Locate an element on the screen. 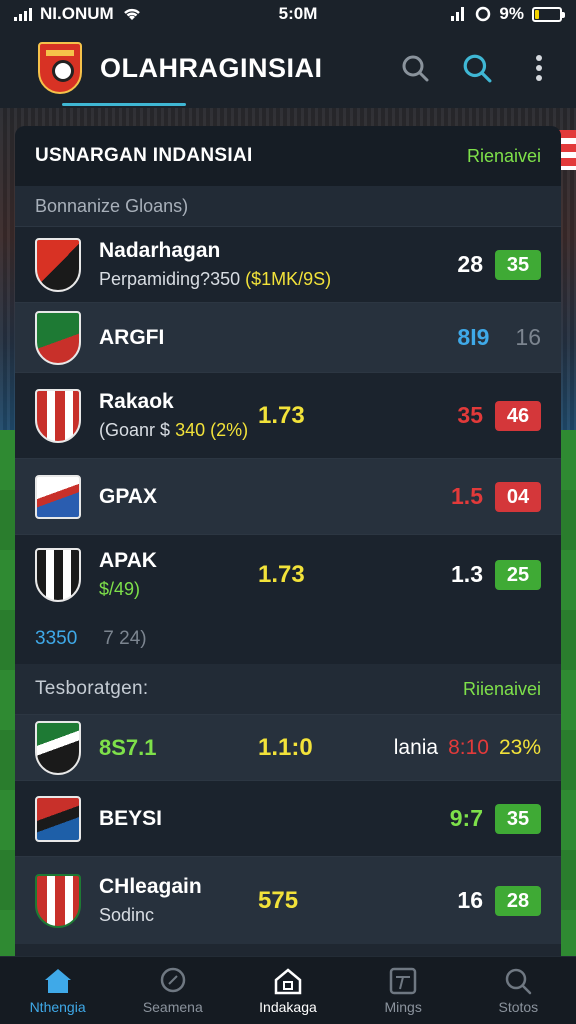 The height and width of the screenshot is (1024, 576). team-name: BEYSI is located at coordinates (131, 818).